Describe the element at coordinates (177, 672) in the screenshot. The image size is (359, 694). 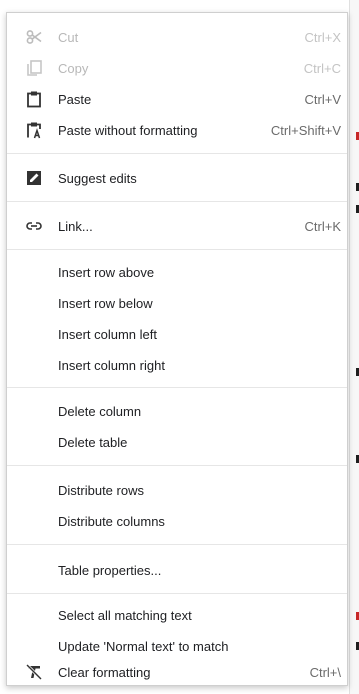
I see `menu-item-clear-formatting: Clear formatting Ctrl+\` at that location.